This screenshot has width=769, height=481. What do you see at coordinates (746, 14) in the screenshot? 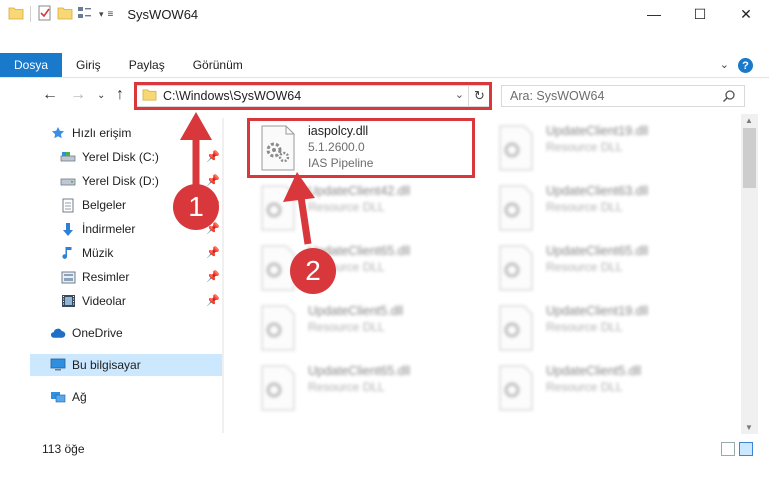
I see `close-button: ✕` at bounding box center [746, 14].